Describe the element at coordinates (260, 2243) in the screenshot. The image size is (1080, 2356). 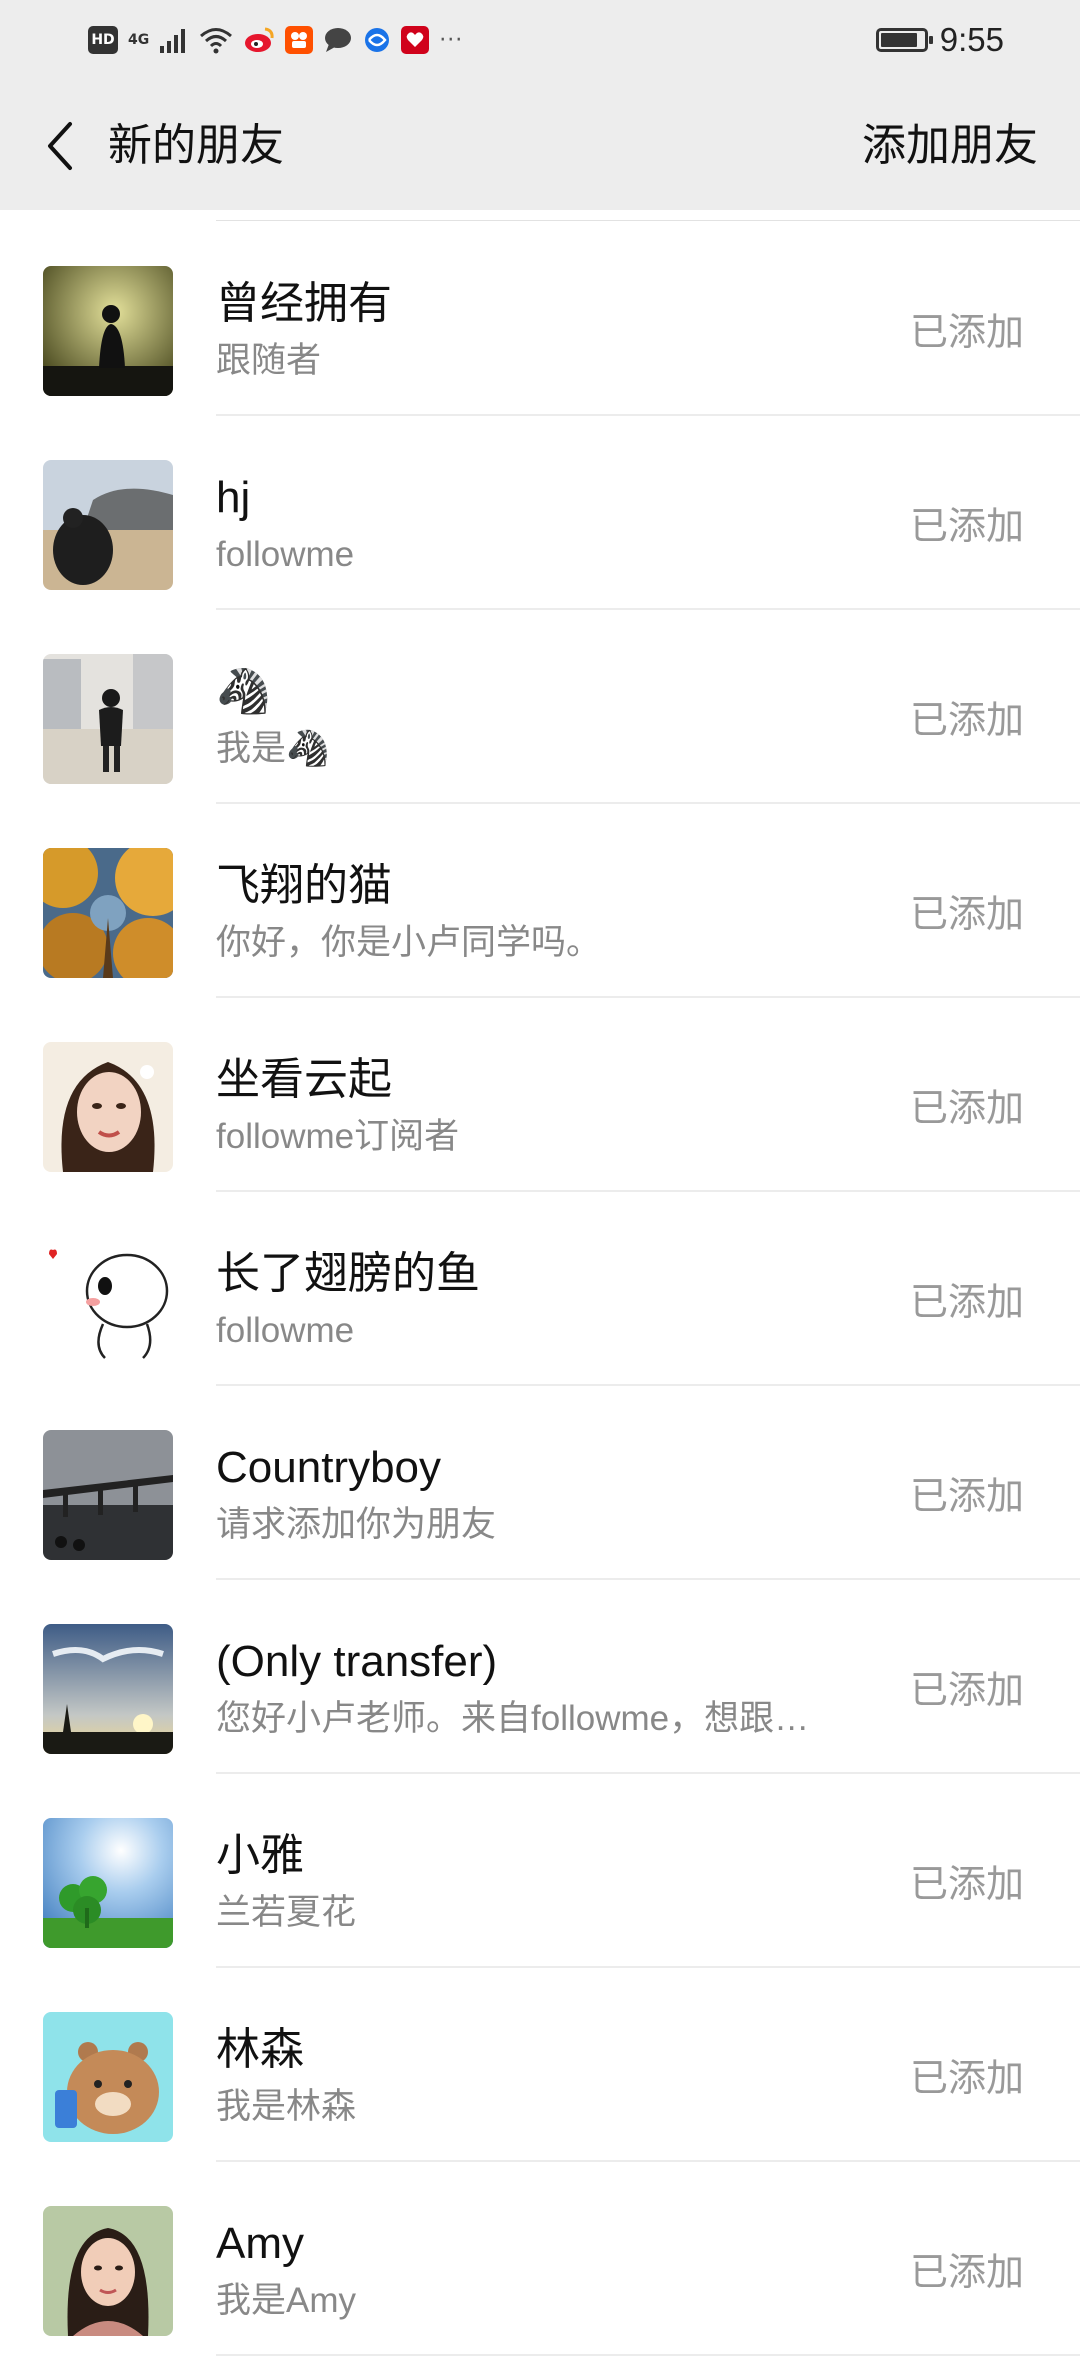
I see `friend-name: Amy` at that location.